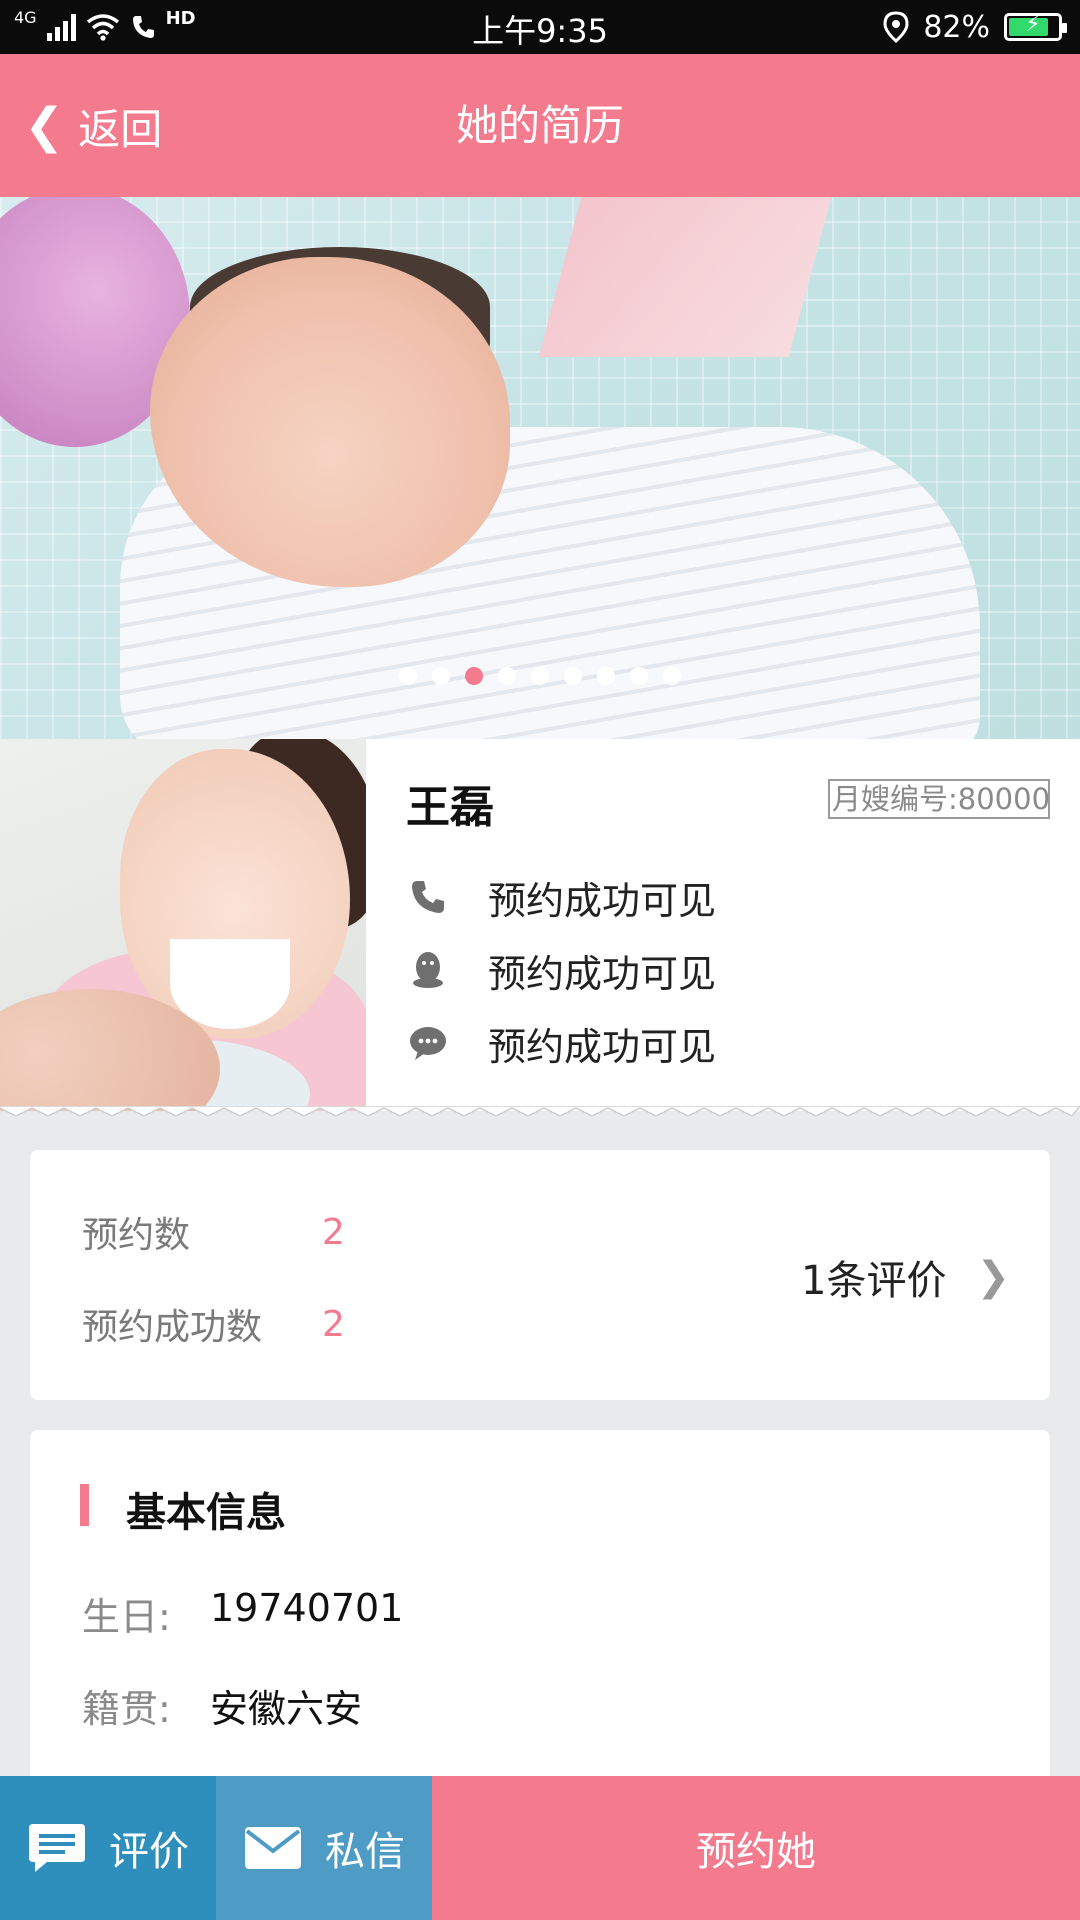 The height and width of the screenshot is (1920, 1080). I want to click on nanny-id-badge: 月嫂编号:80000l, so click(939, 799).